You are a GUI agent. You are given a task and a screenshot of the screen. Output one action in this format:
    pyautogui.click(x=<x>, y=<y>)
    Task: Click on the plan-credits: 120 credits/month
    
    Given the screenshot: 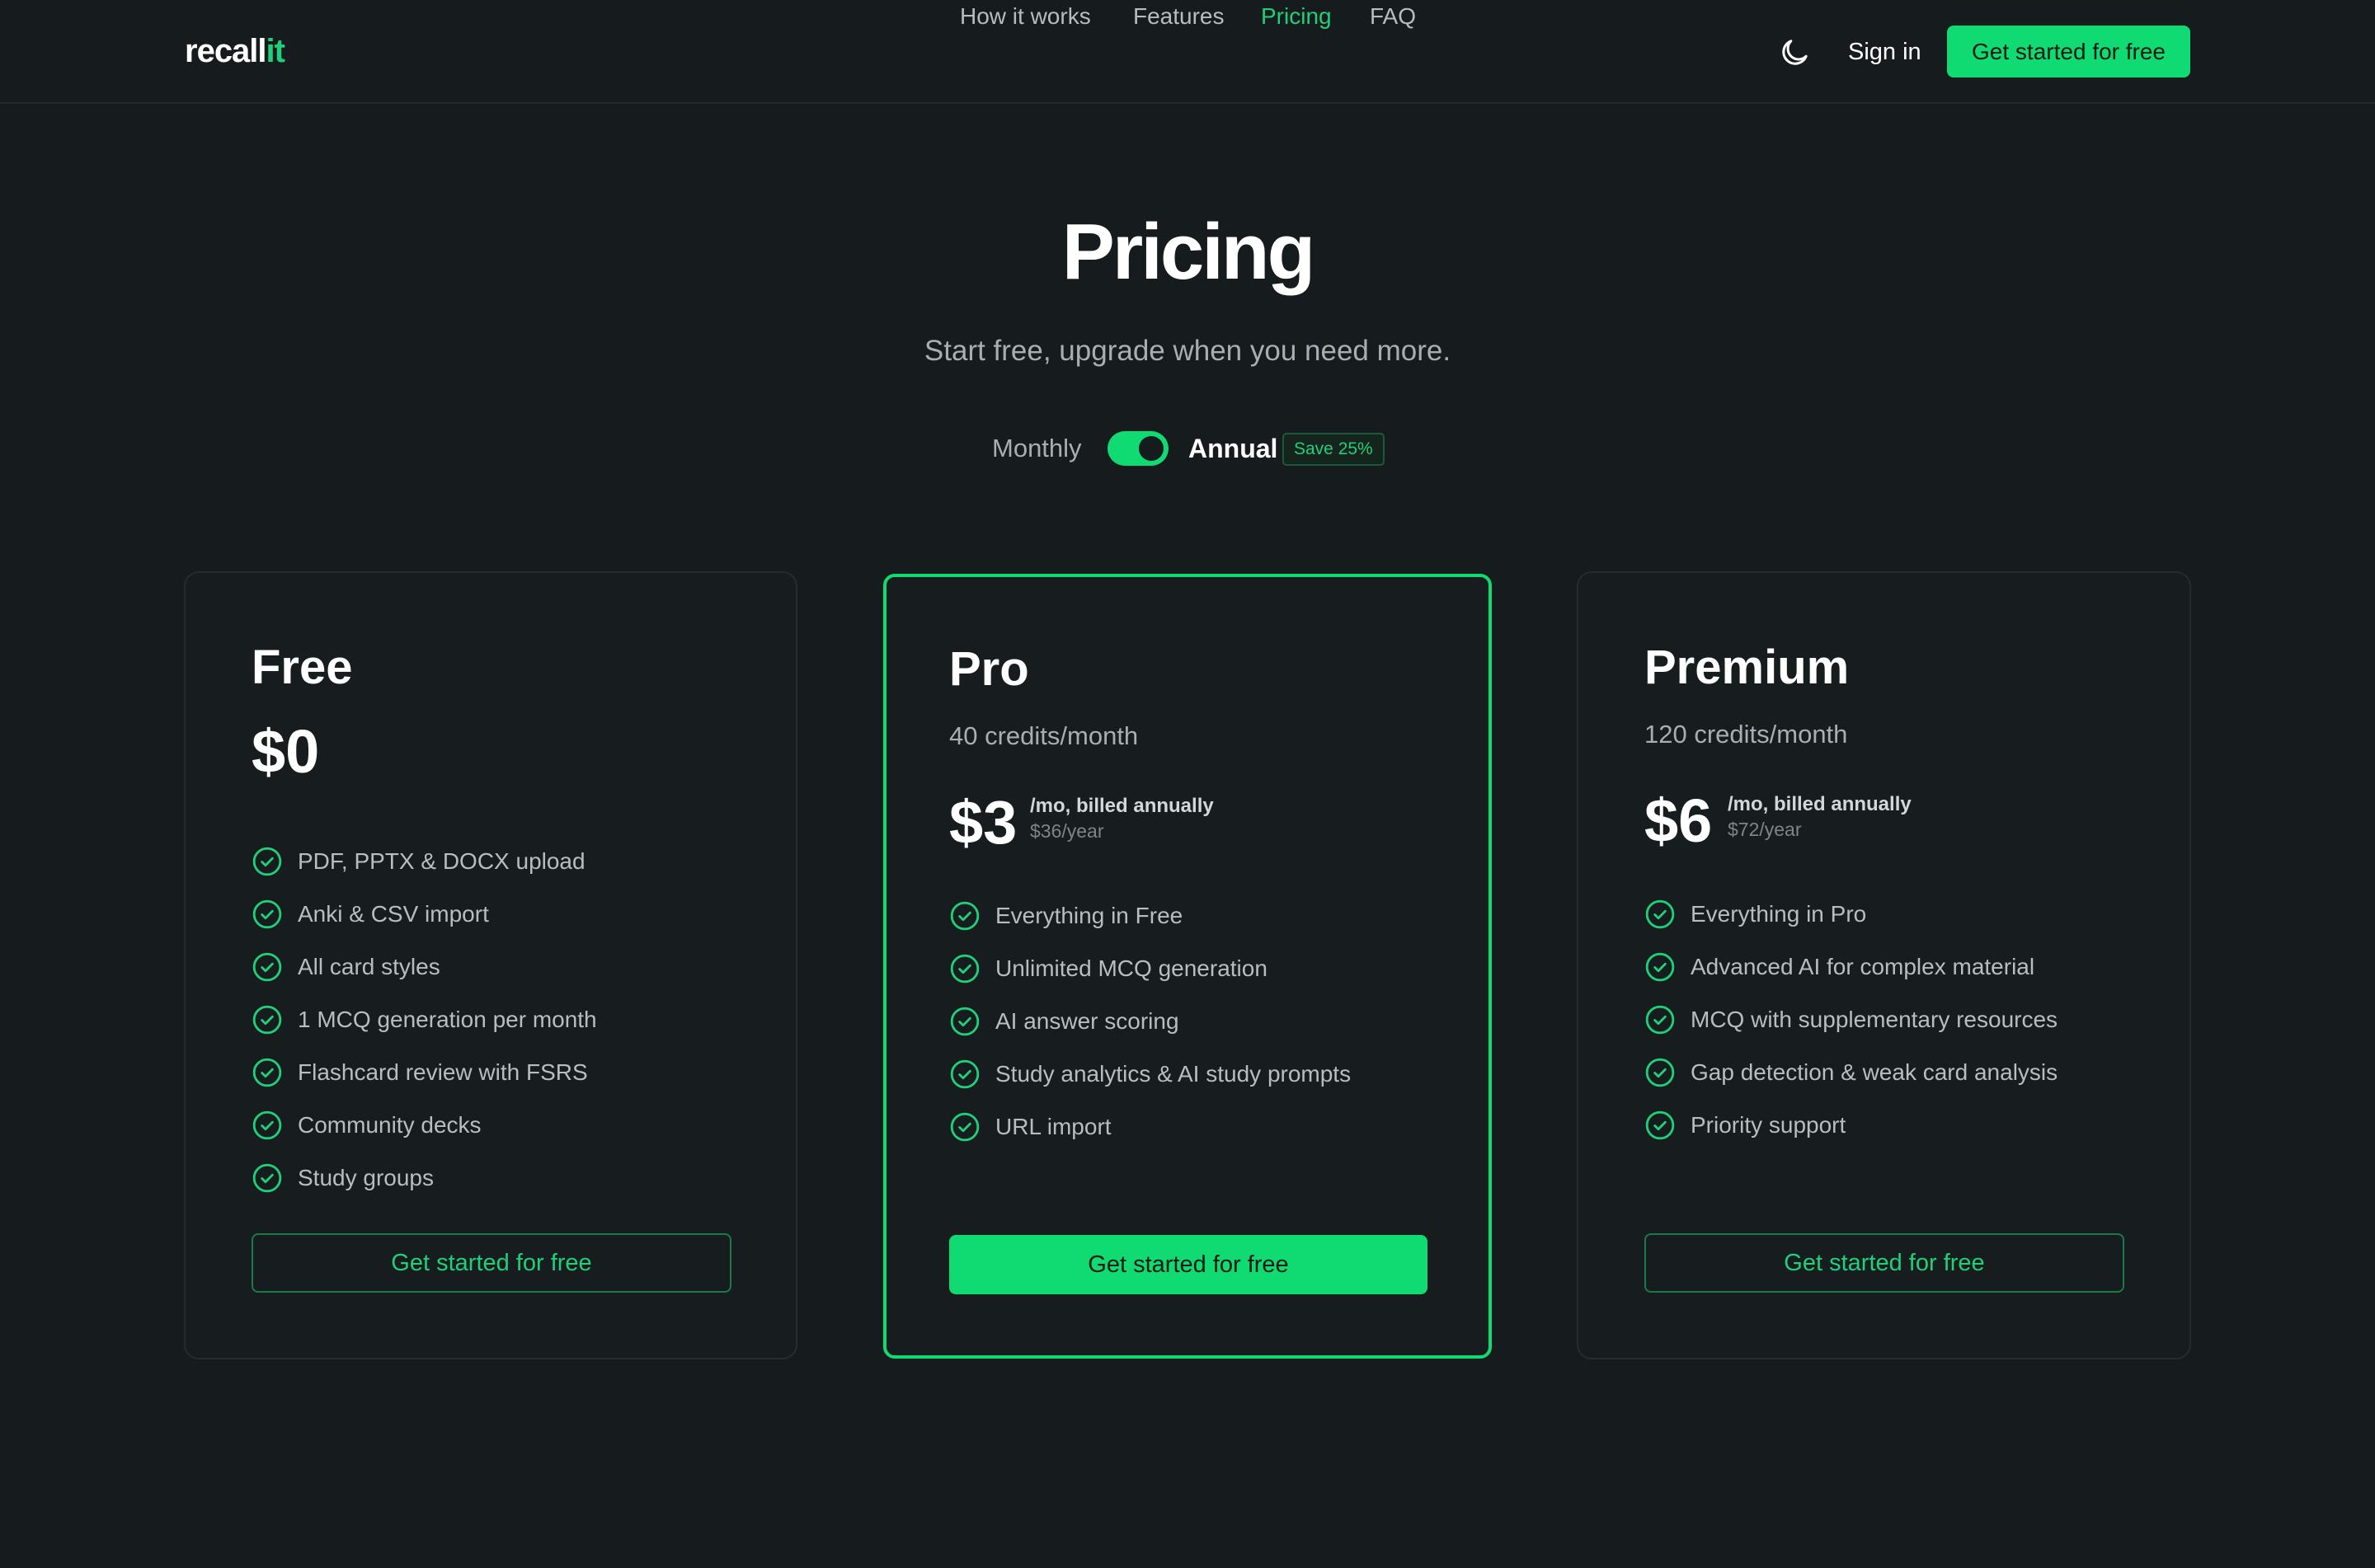 What is the action you would take?
    pyautogui.click(x=1746, y=734)
    